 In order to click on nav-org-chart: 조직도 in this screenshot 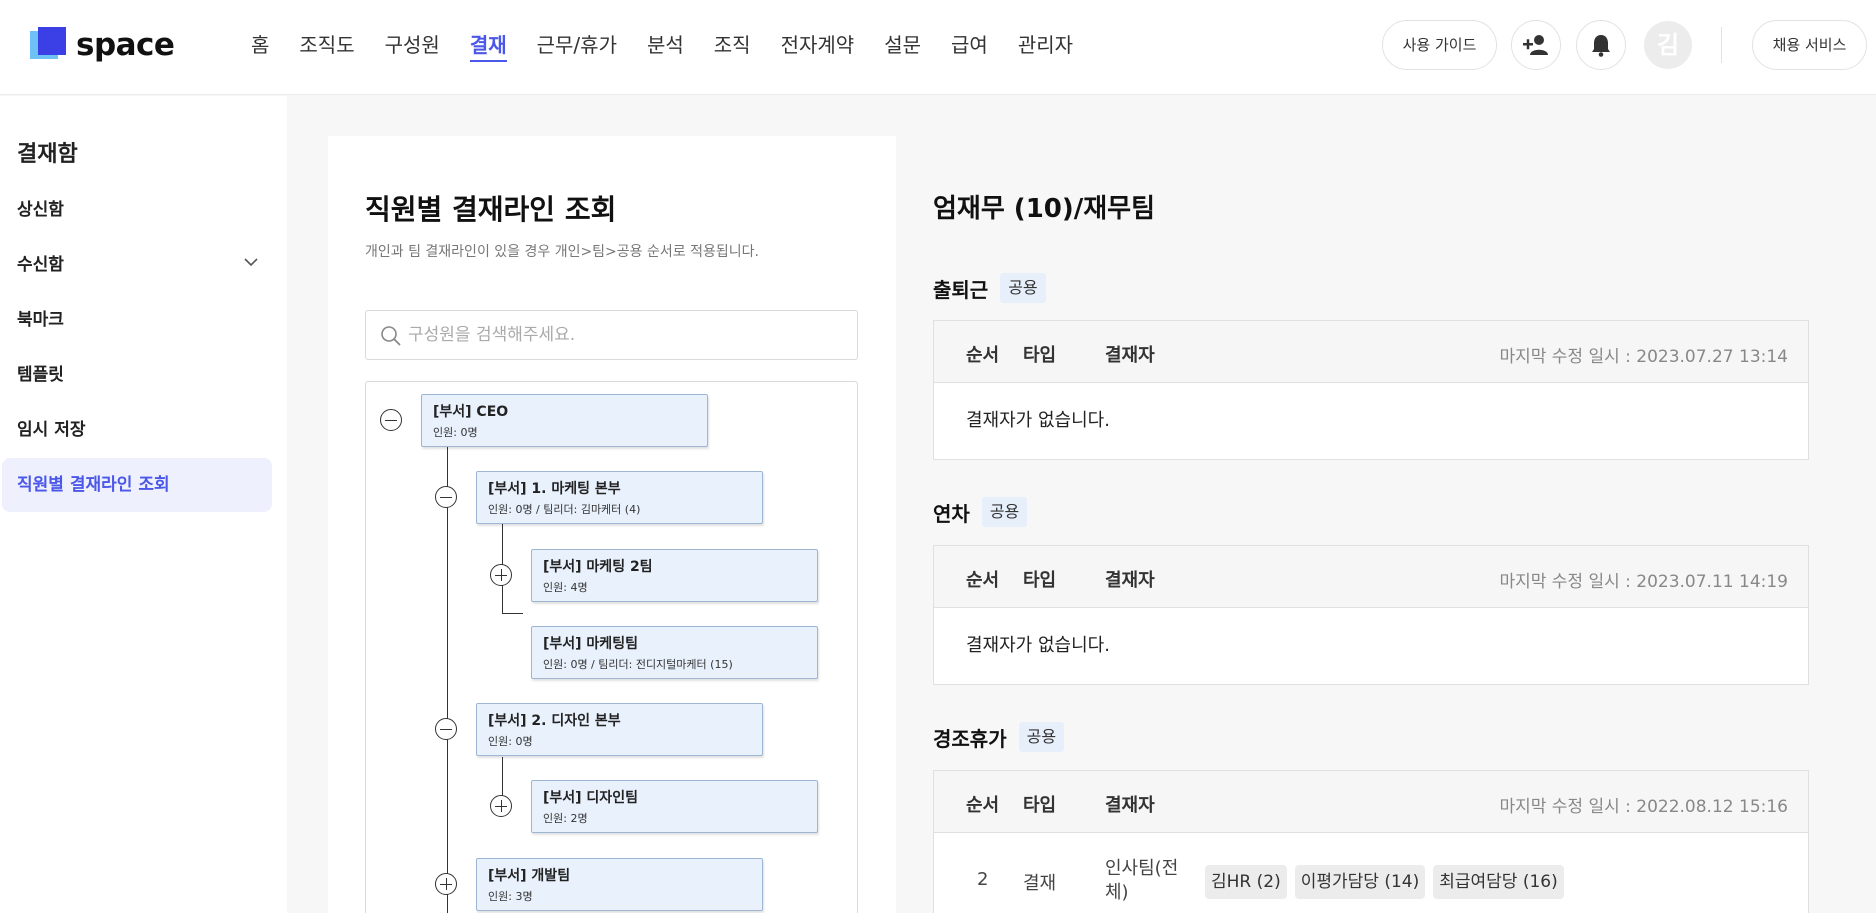, I will do `click(326, 46)`.